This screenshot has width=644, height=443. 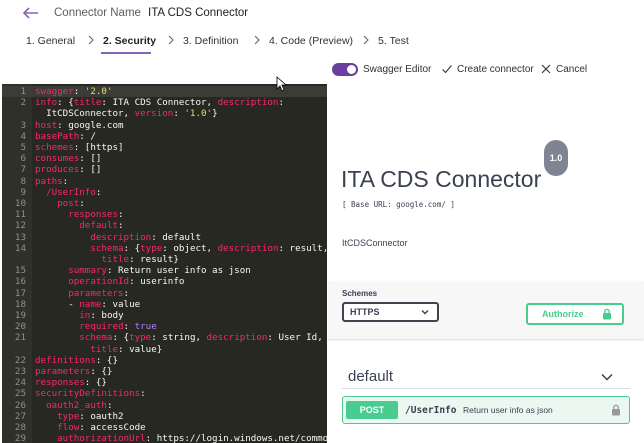 What do you see at coordinates (365, 312) in the screenshot?
I see `schemes-select-value: HTTPS` at bounding box center [365, 312].